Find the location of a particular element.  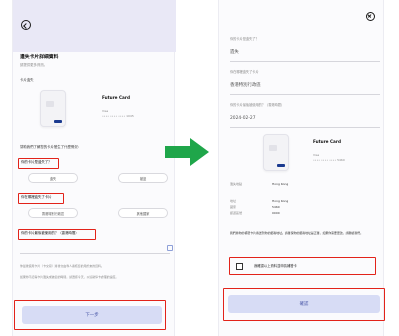

detail-label: 郵遞區號 is located at coordinates (236, 213).